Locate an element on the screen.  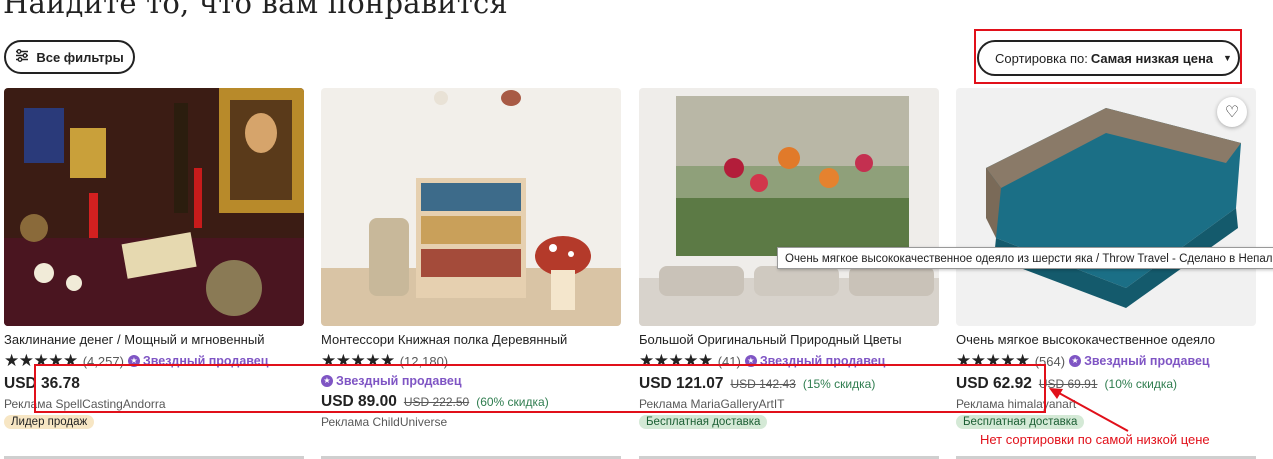
original-price: USD 142.43 is located at coordinates (763, 384).